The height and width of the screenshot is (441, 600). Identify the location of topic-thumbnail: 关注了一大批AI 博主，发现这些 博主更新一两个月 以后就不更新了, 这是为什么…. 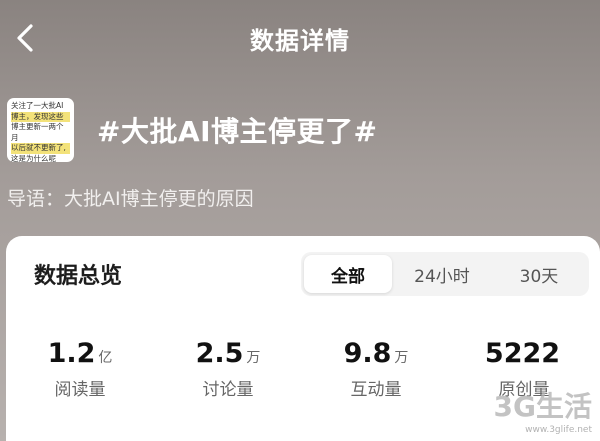
(40, 130).